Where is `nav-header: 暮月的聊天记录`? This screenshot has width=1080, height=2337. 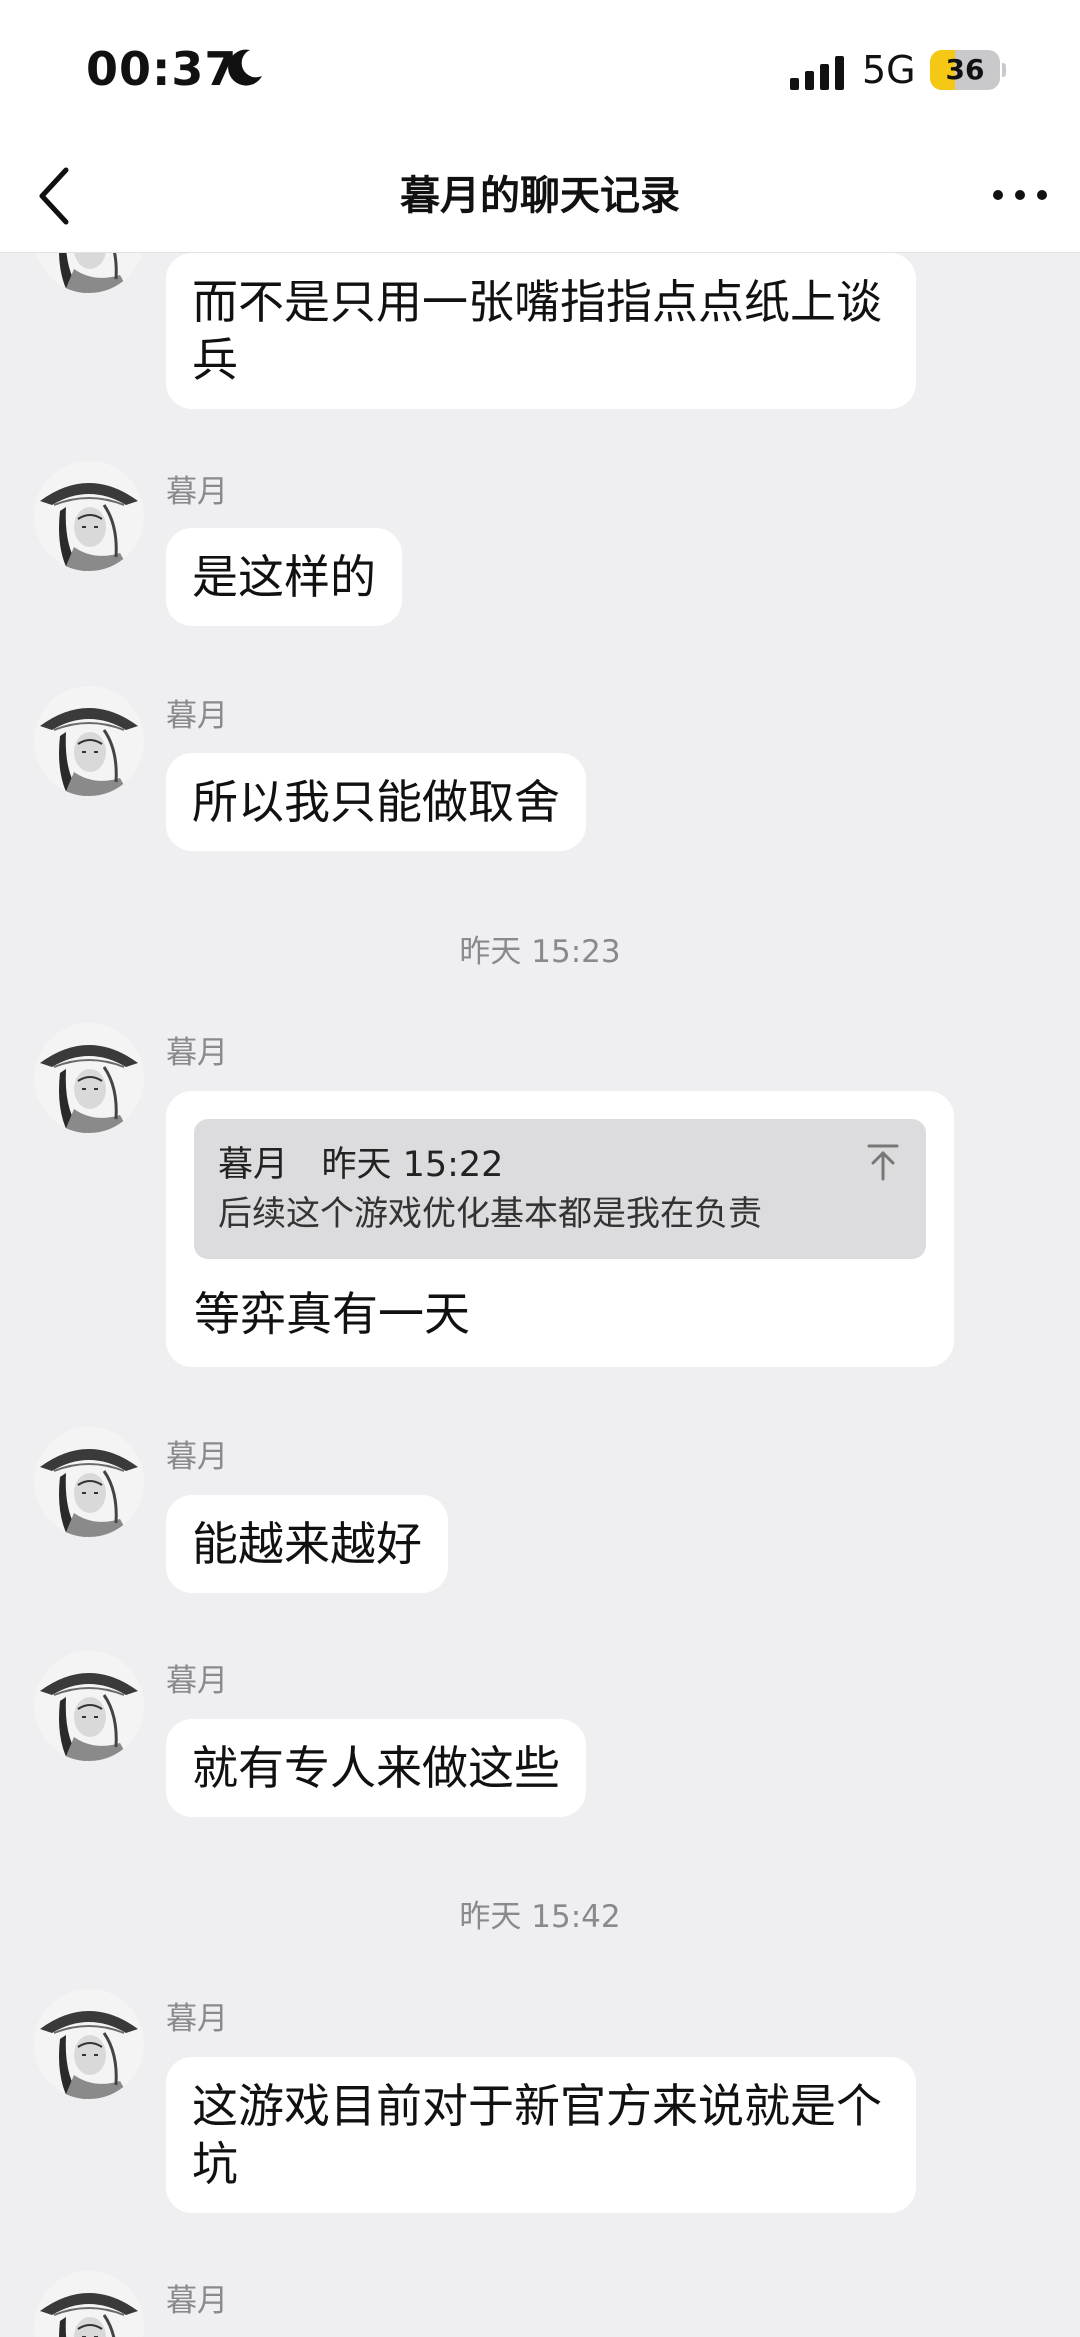 nav-header: 暮月的聊天记录 is located at coordinates (540, 196).